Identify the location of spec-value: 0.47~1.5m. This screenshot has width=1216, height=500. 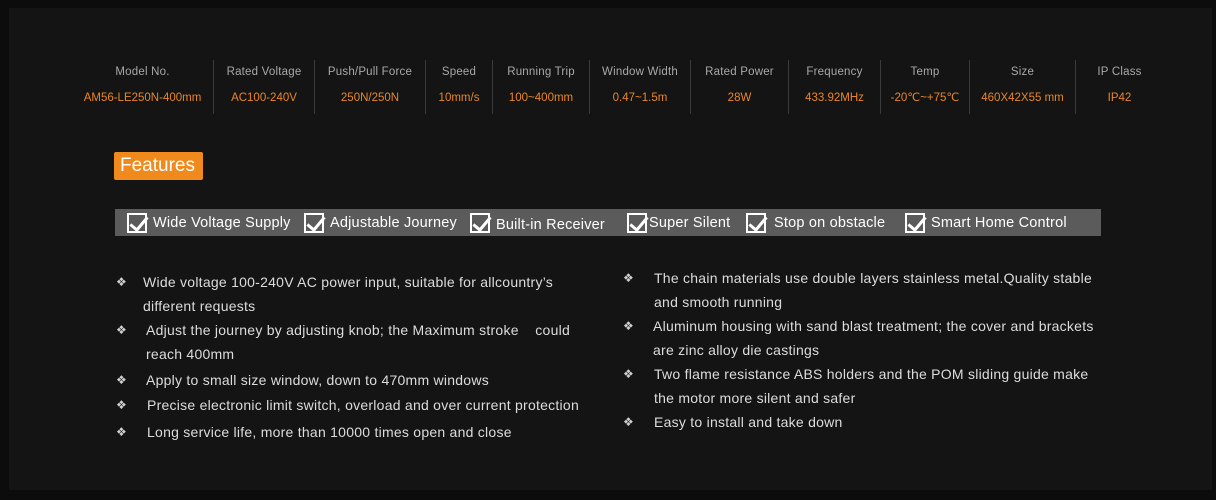
(640, 98).